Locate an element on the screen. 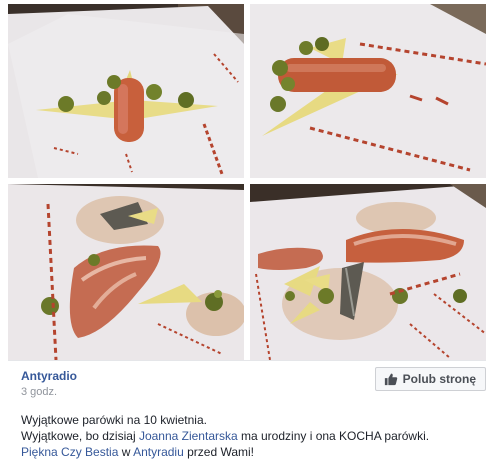 The image size is (494, 460). text-segment: w is located at coordinates (126, 452).